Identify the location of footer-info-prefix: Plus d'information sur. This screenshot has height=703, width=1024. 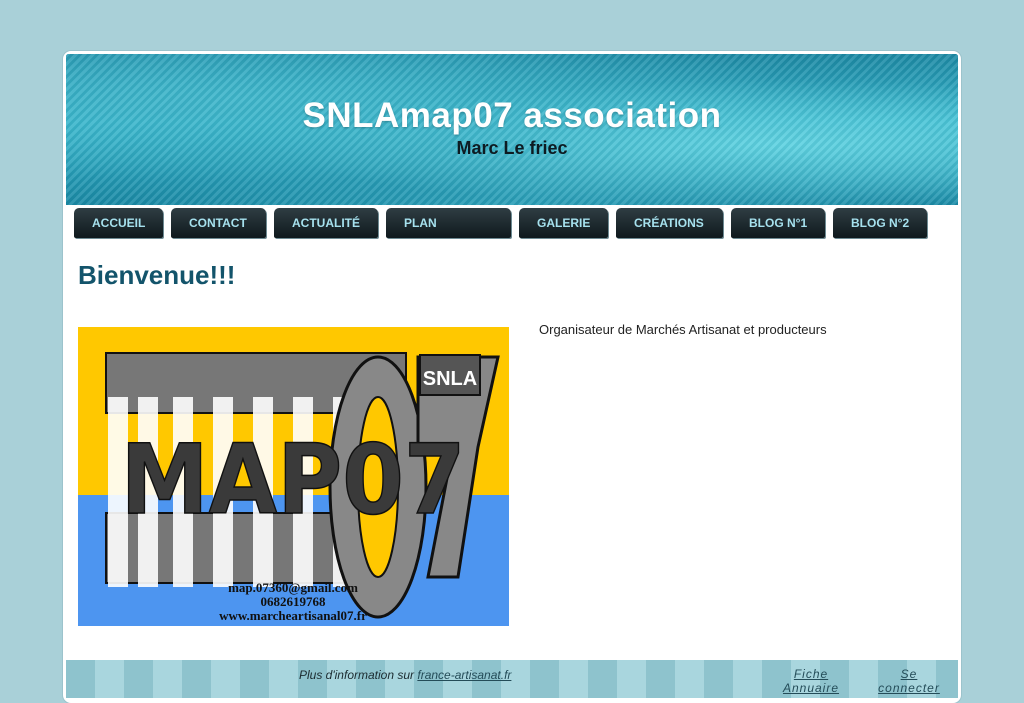
(357, 675).